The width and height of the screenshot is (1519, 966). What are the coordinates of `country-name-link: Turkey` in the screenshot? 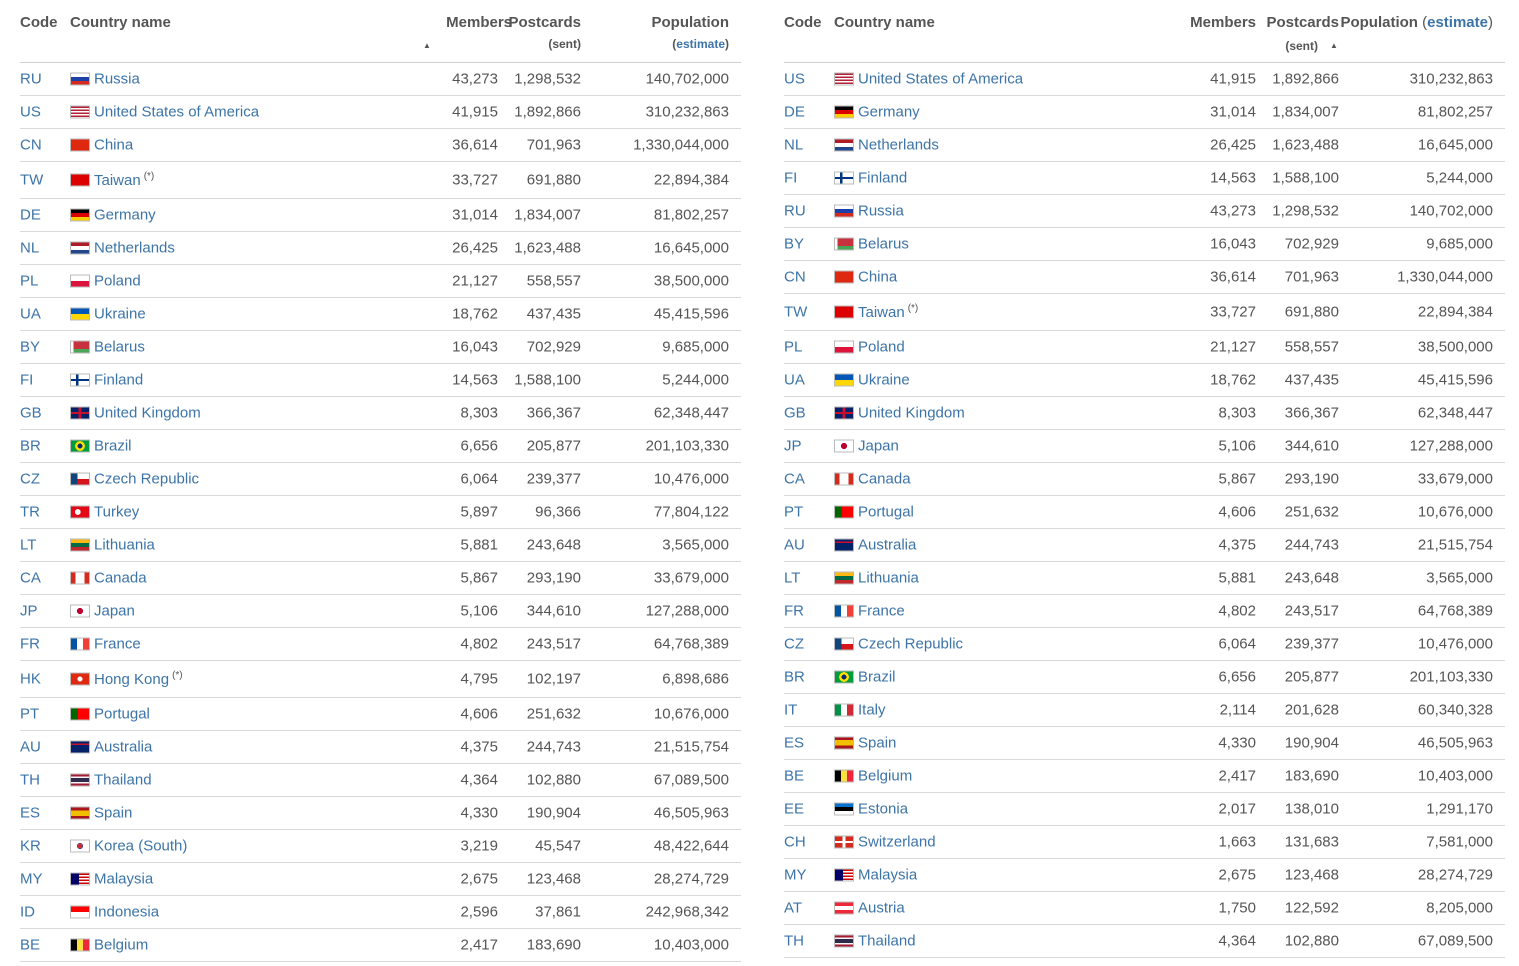 It's located at (116, 512).